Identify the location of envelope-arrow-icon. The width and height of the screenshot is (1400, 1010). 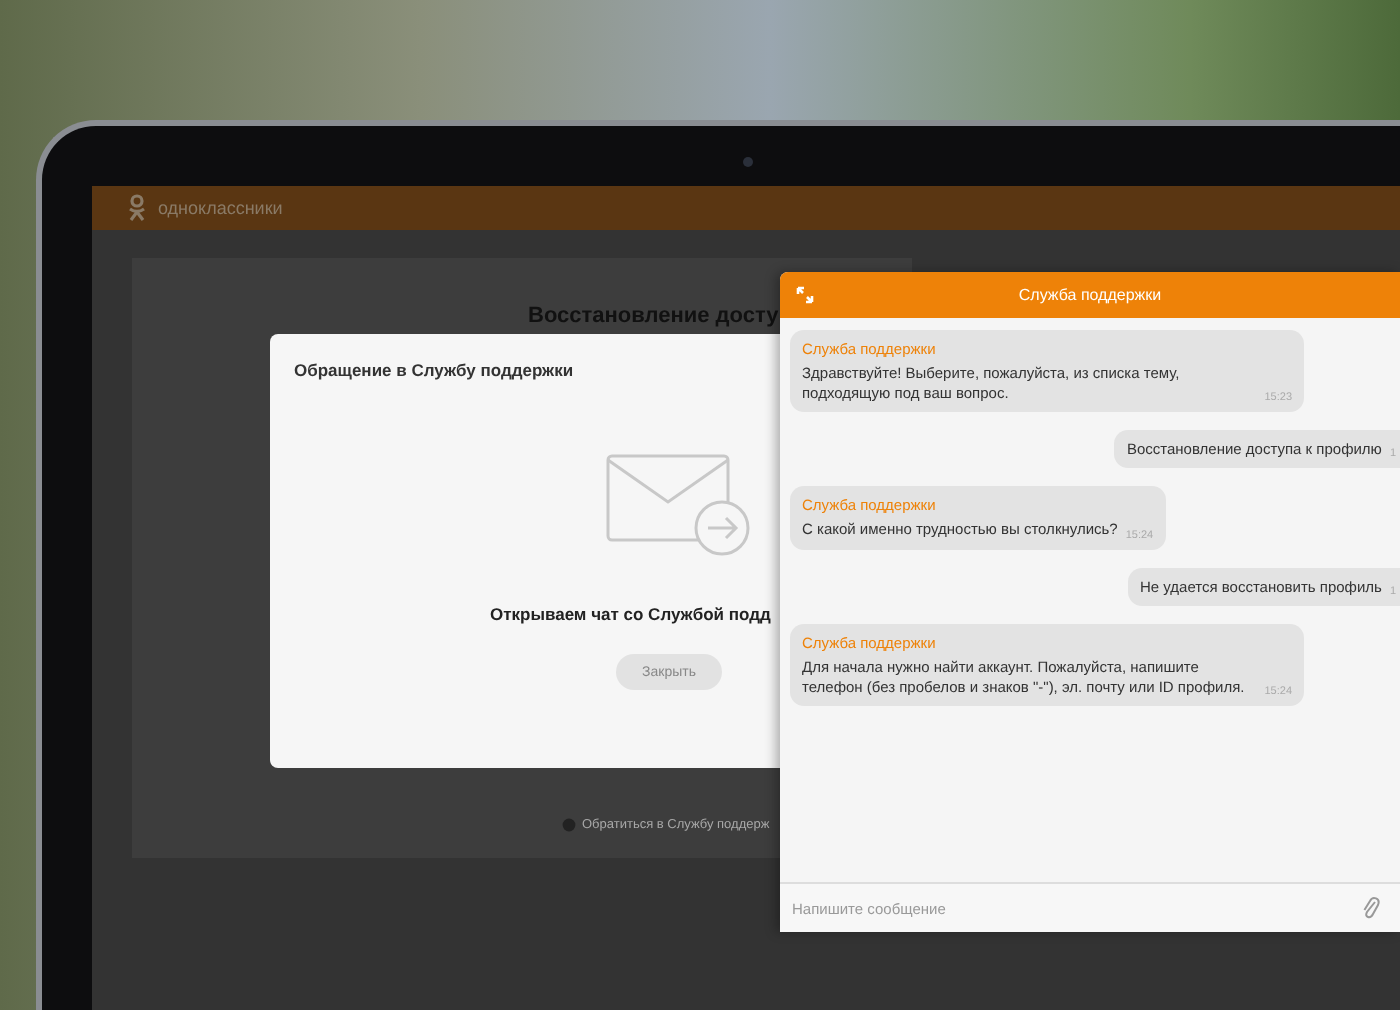
(680, 506).